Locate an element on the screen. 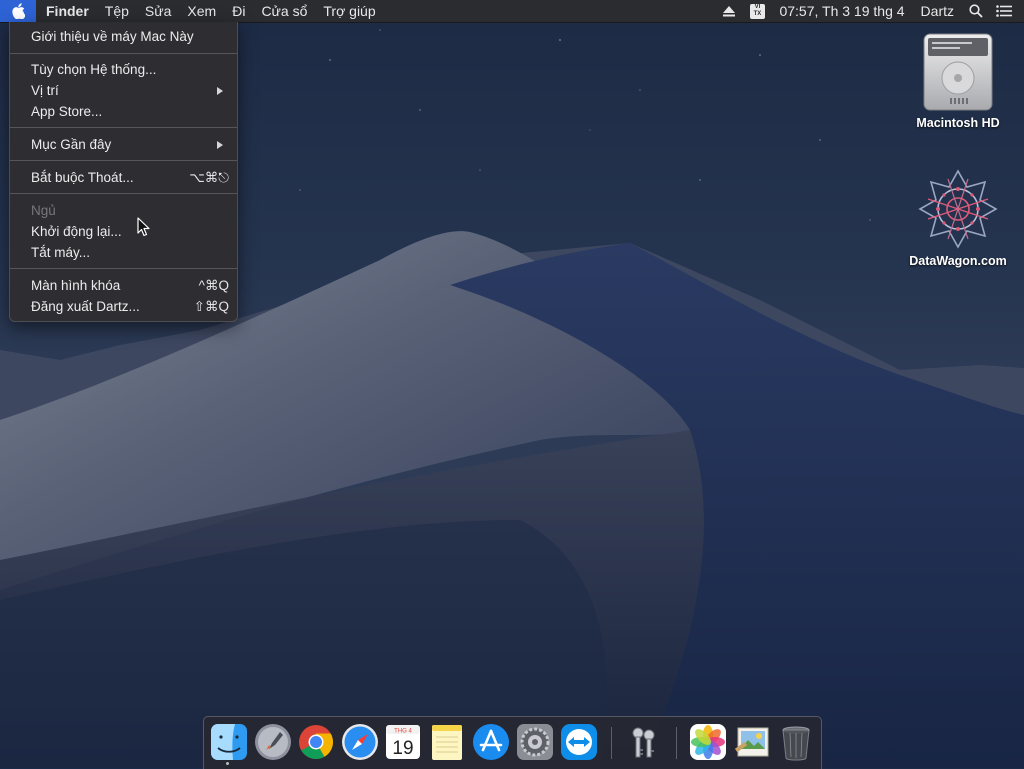  menu-item-lock-screen: Màn hình khóa ^⌘Q is located at coordinates (123, 285).